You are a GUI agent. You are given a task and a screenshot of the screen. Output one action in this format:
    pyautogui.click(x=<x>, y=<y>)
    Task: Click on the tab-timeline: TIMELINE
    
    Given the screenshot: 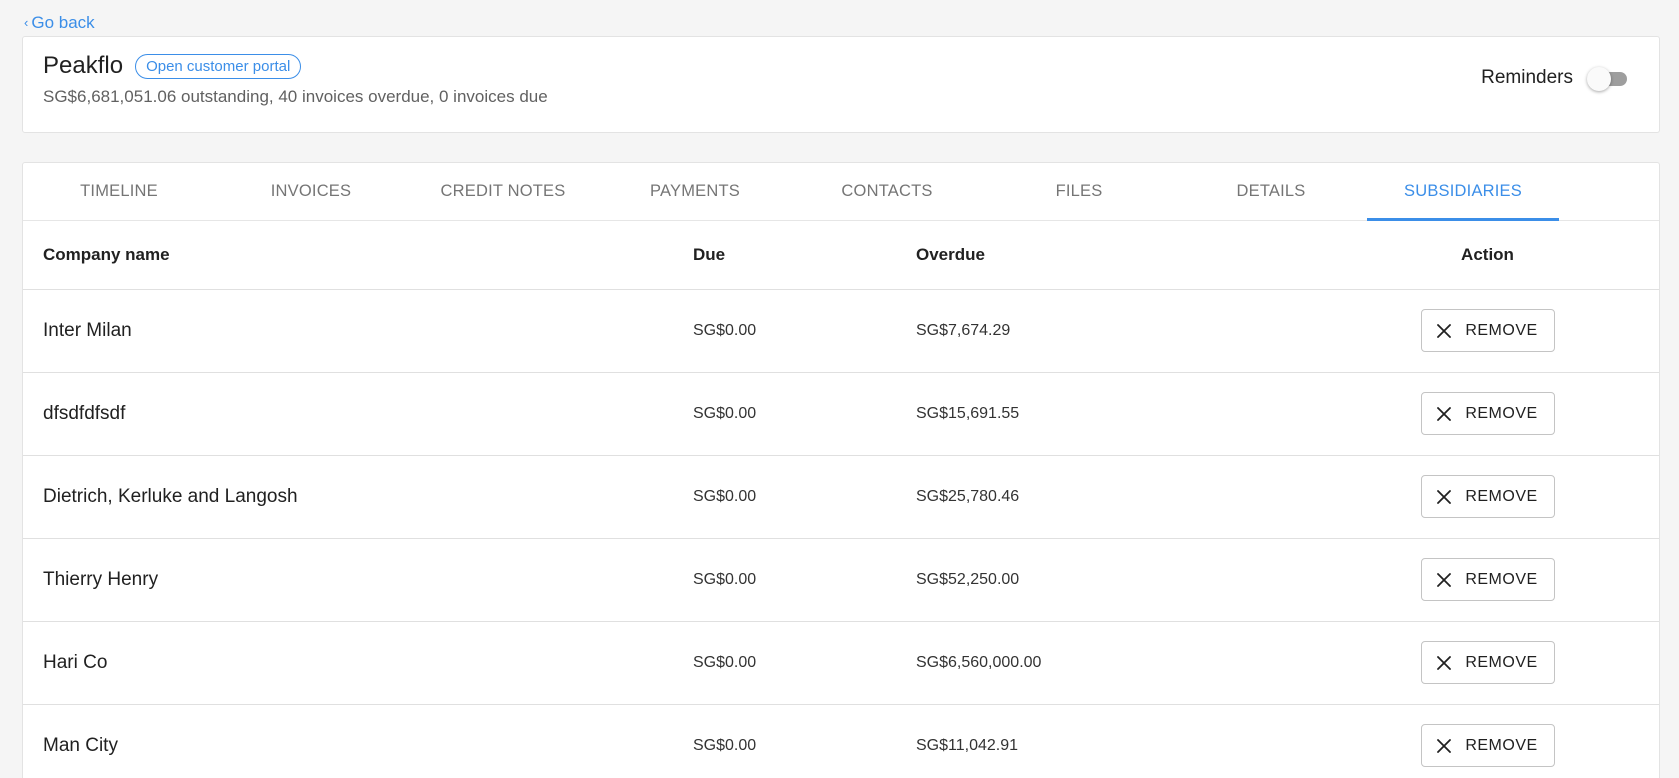 What is the action you would take?
    pyautogui.click(x=119, y=191)
    